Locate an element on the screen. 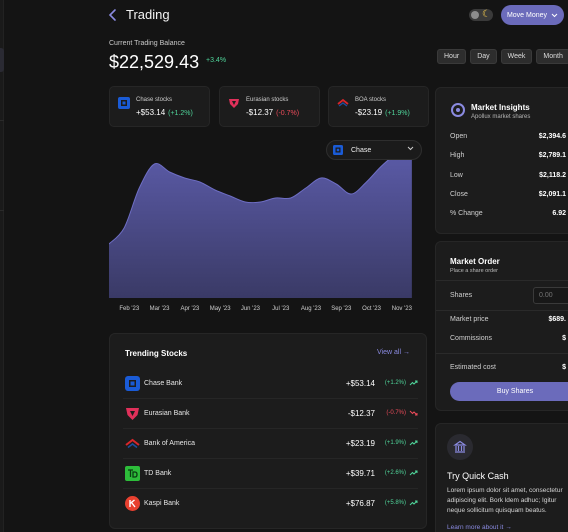 This screenshot has width=568, height=532. view-all-link: View all → is located at coordinates (393, 352).